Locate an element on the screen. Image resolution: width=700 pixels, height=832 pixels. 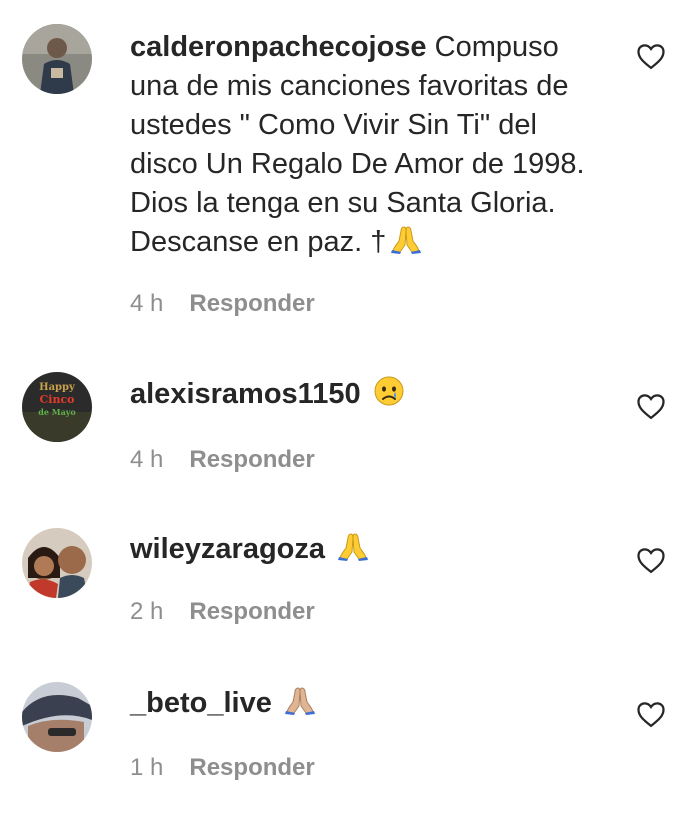
comment-meta: 1 h Responder is located at coordinates (222, 768).